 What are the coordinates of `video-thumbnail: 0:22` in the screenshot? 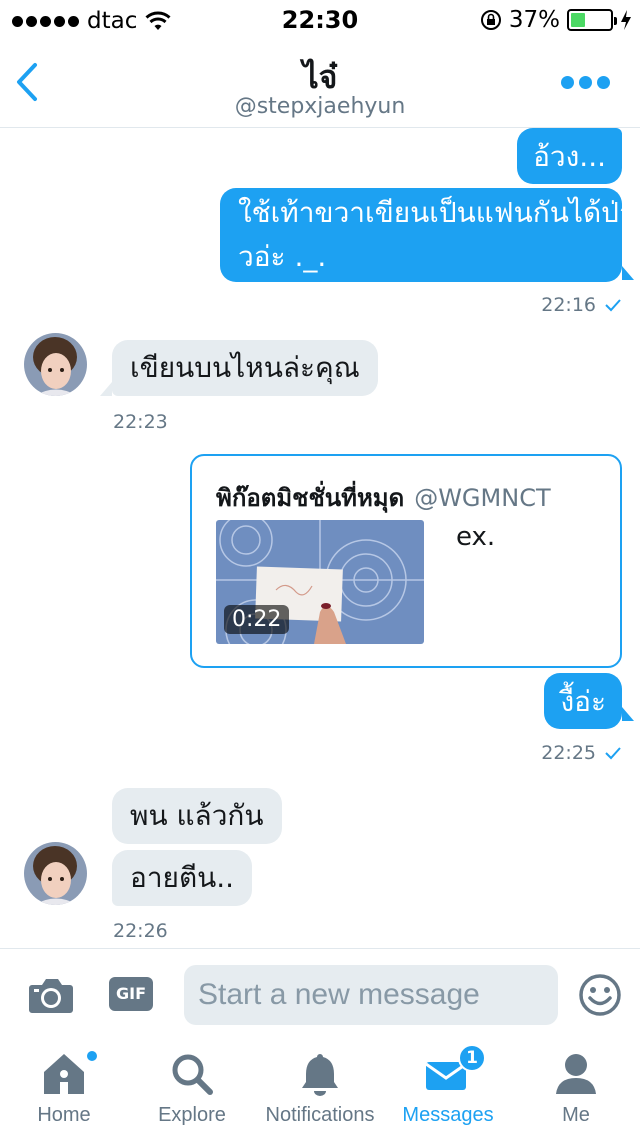 It's located at (320, 582).